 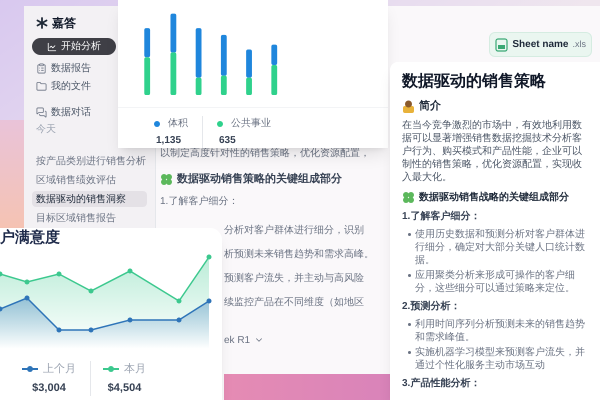 What do you see at coordinates (432, 307) in the screenshot?
I see `subheading: 2.预测分析：` at bounding box center [432, 307].